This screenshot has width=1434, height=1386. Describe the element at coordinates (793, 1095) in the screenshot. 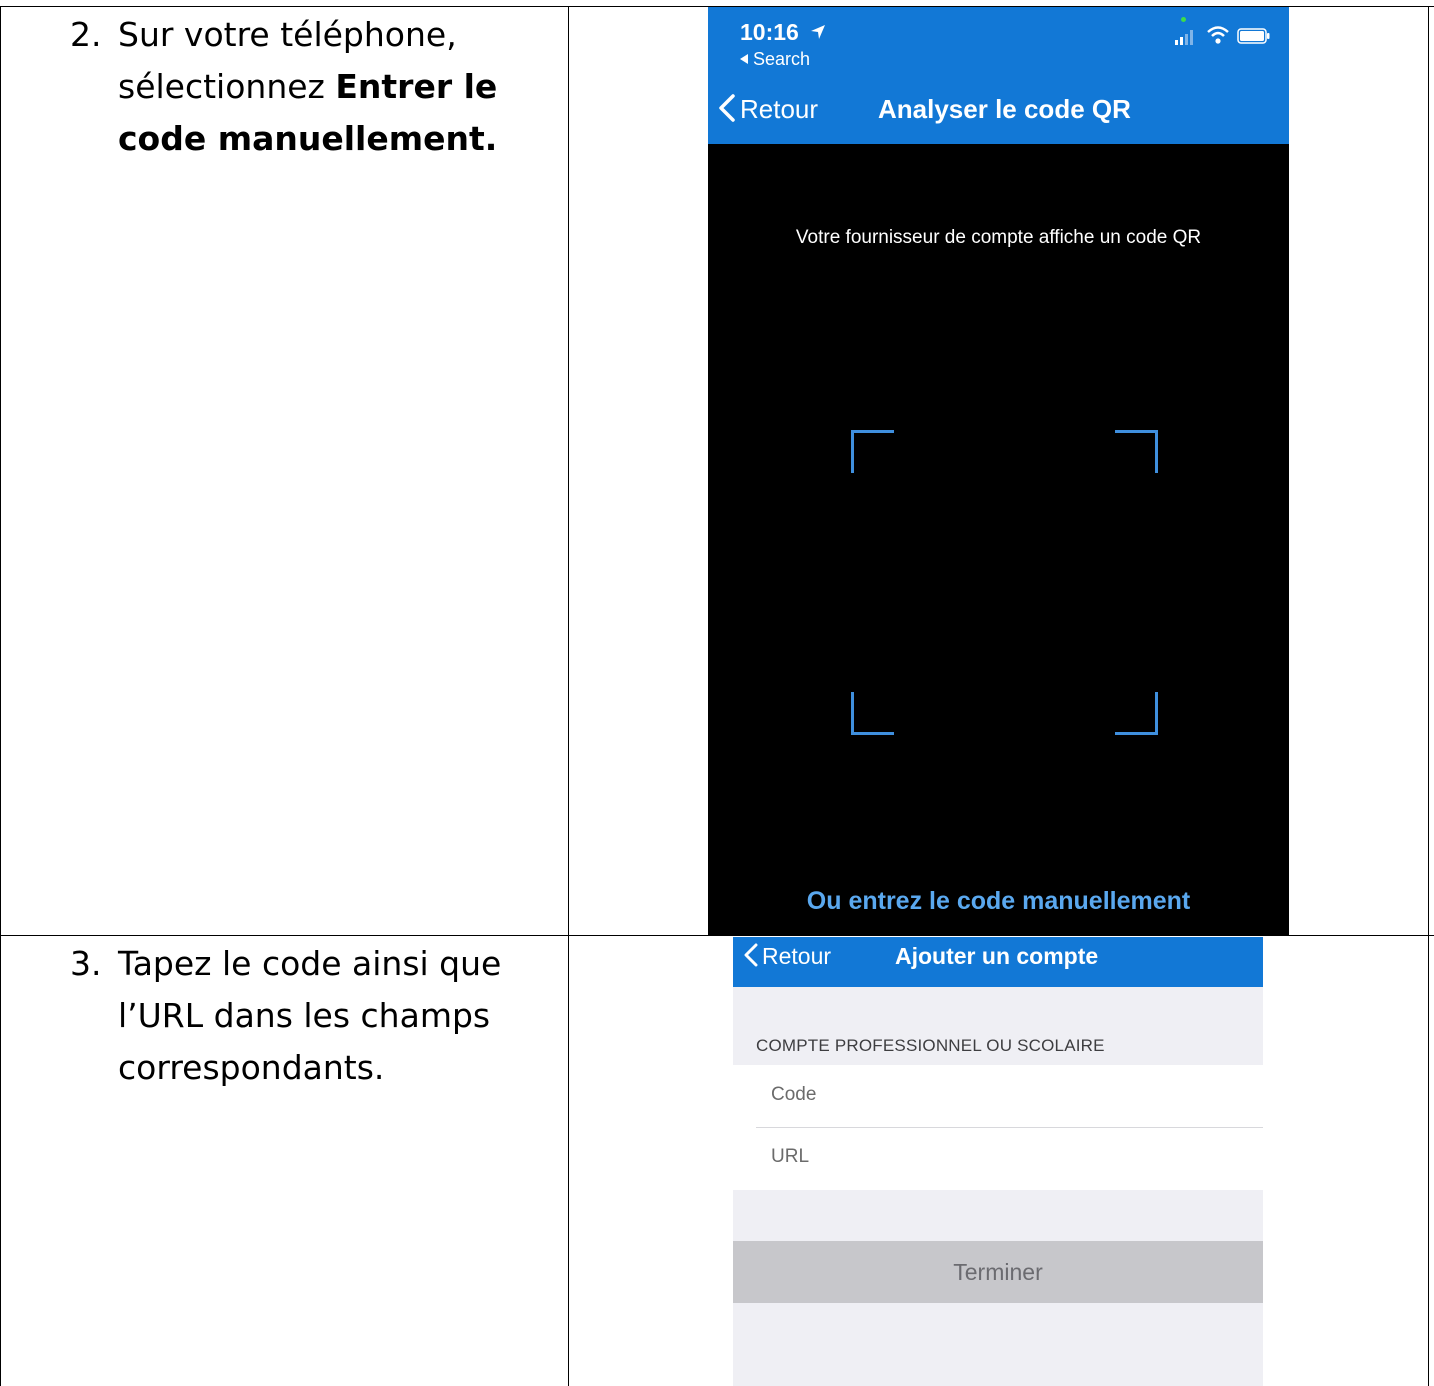

I see `code-field: Code` at that location.